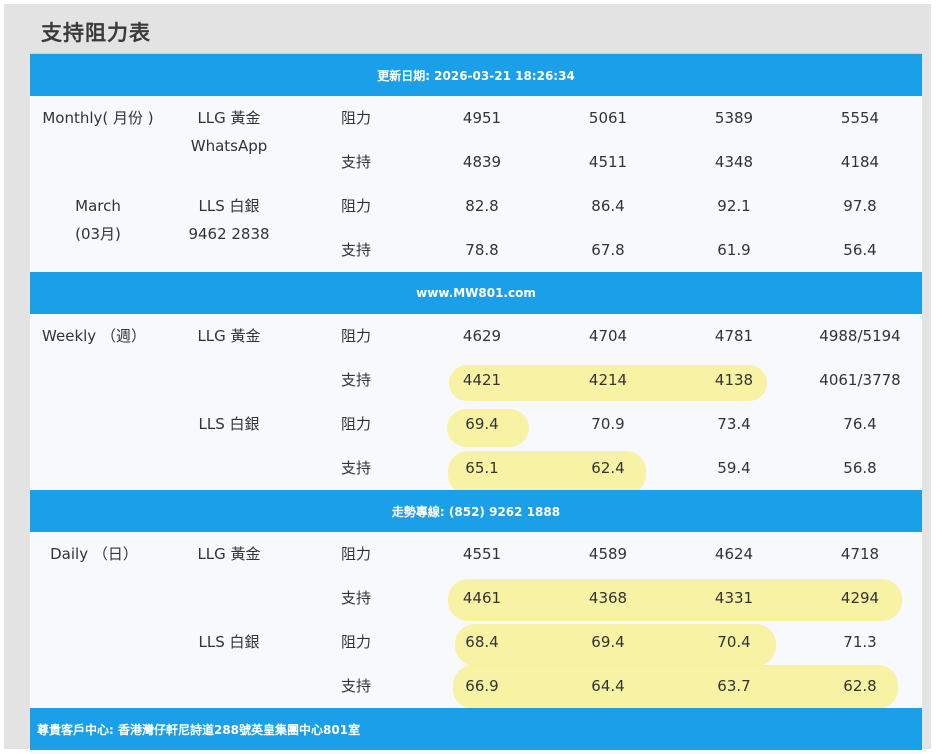 This screenshot has width=938, height=754. What do you see at coordinates (608, 468) in the screenshot?
I see `level-value: 62.4` at bounding box center [608, 468].